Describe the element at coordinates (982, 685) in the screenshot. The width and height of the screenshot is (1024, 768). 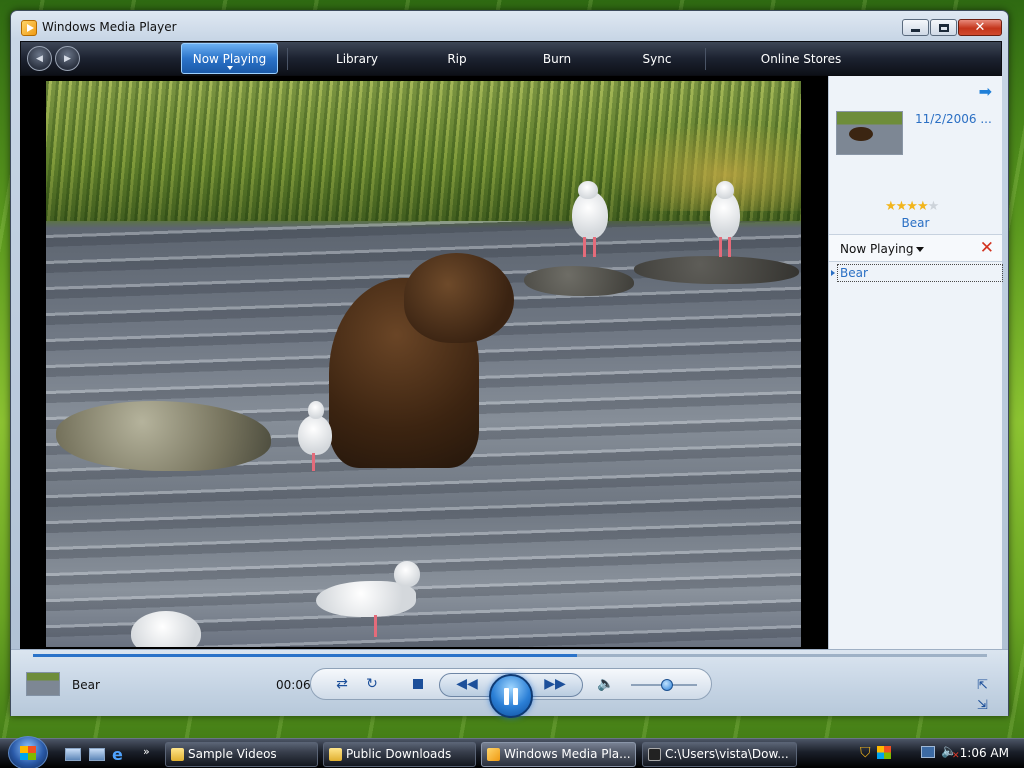
I see `switch-to-skin-mode-icon: ⇱` at that location.